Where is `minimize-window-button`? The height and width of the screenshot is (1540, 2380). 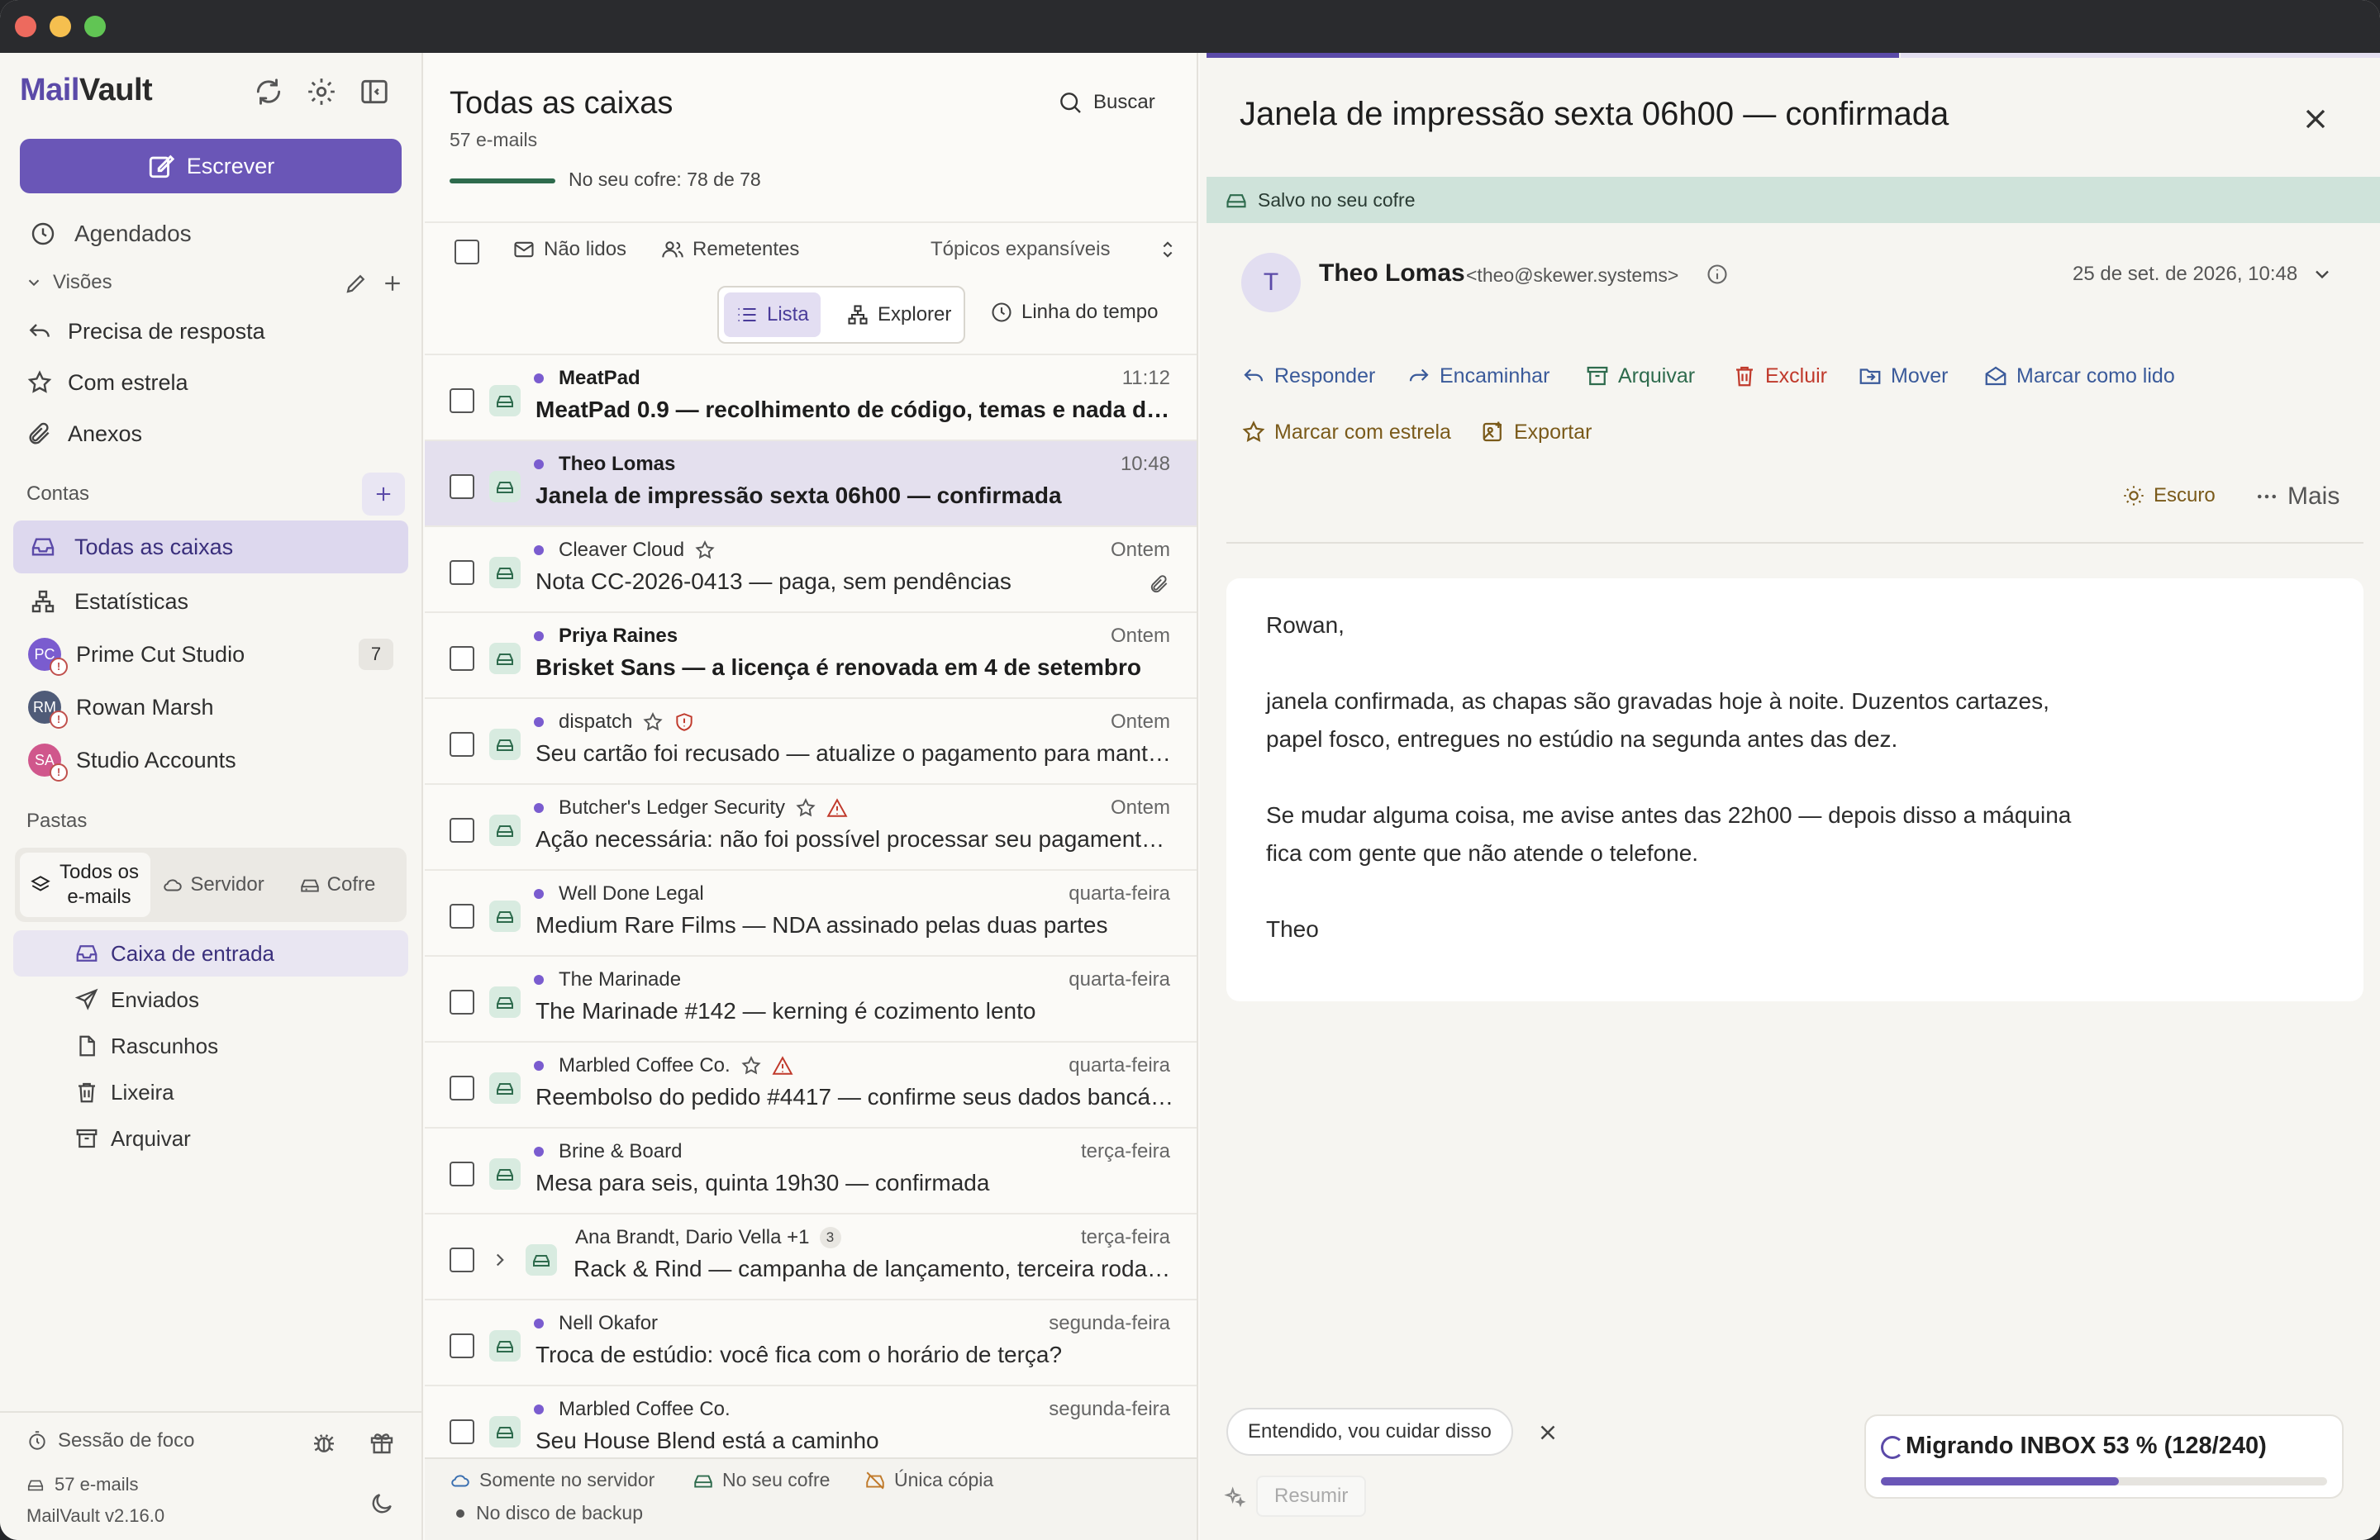
minimize-window-button is located at coordinates (60, 26).